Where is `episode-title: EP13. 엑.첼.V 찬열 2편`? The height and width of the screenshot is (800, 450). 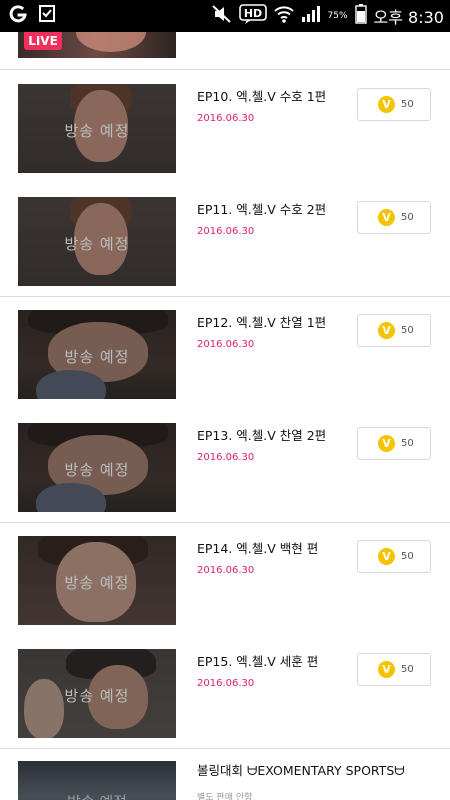 episode-title: EP13. 엑.첼.V 찬열 2편 is located at coordinates (261, 434).